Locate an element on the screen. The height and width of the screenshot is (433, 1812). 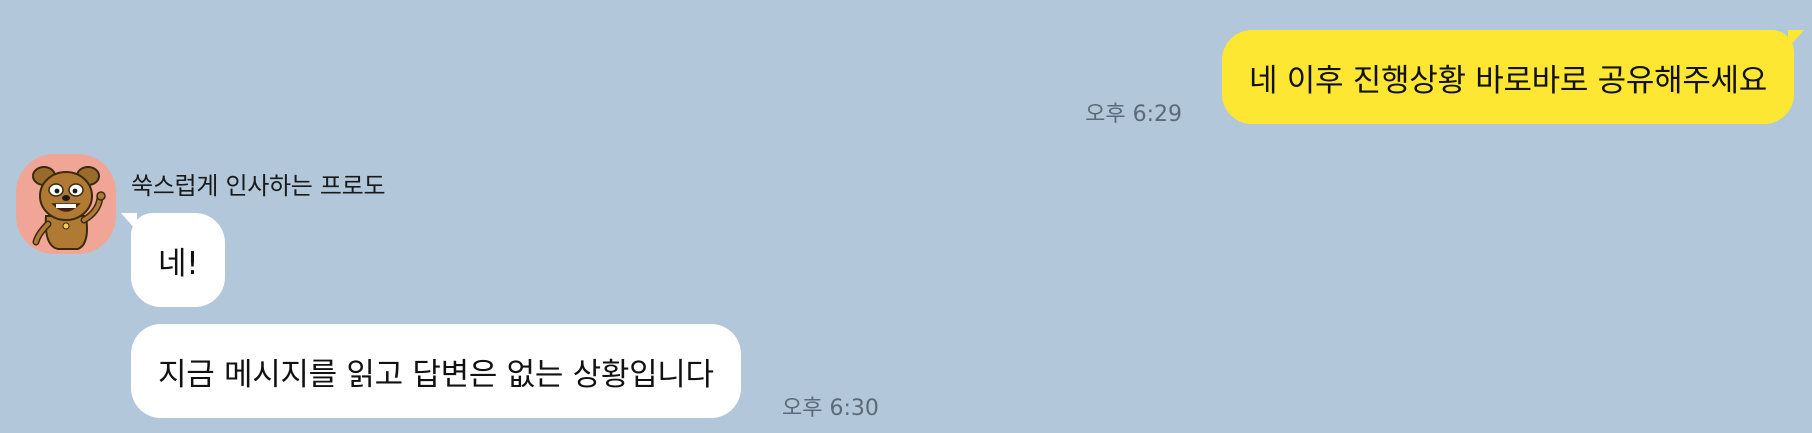
message-text: 지금 메시지를 읽고 답변은 없는 상황입니다 is located at coordinates (436, 374).